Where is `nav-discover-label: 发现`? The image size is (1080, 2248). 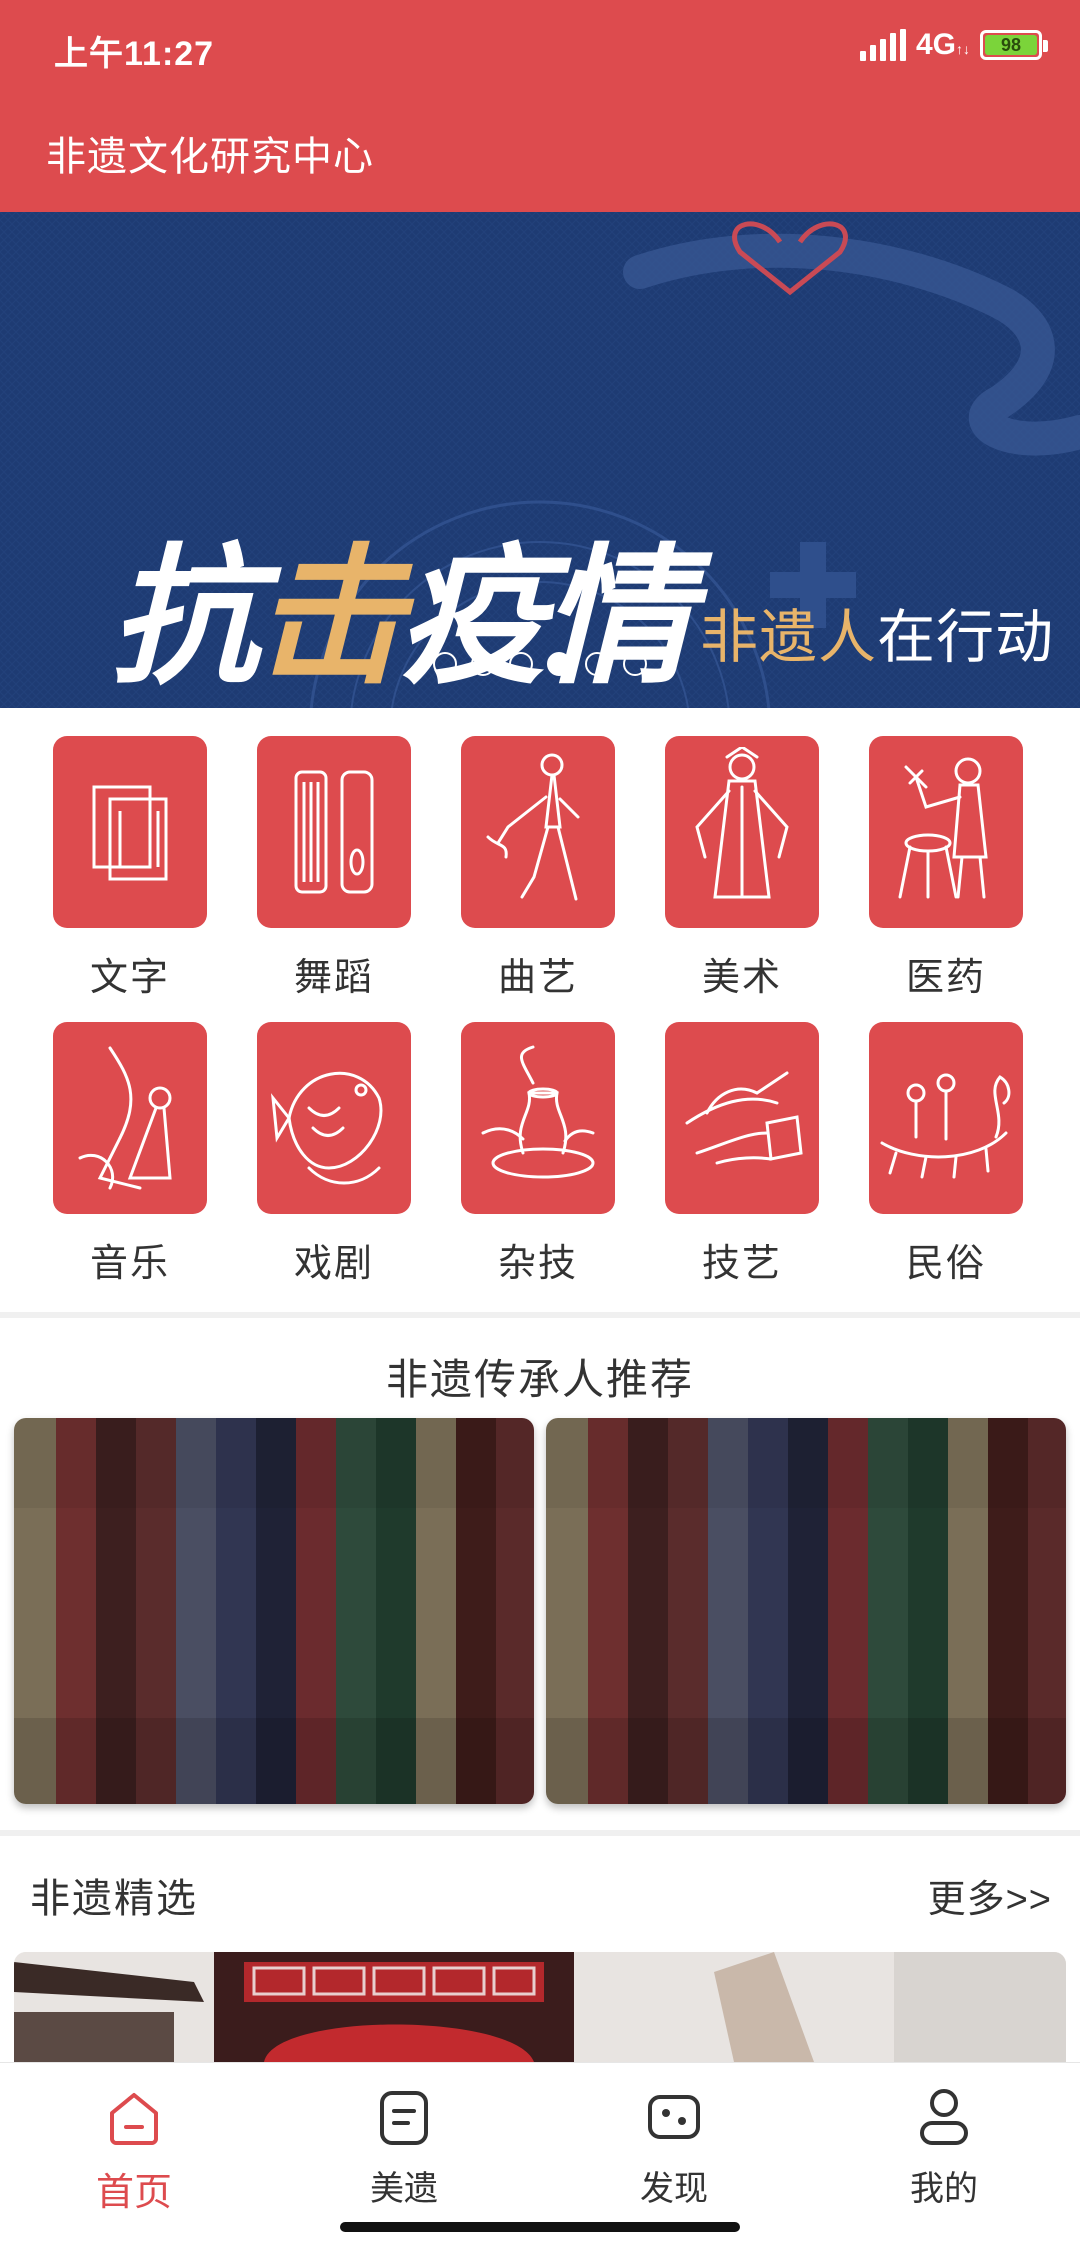 nav-discover-label: 发现 is located at coordinates (674, 2189).